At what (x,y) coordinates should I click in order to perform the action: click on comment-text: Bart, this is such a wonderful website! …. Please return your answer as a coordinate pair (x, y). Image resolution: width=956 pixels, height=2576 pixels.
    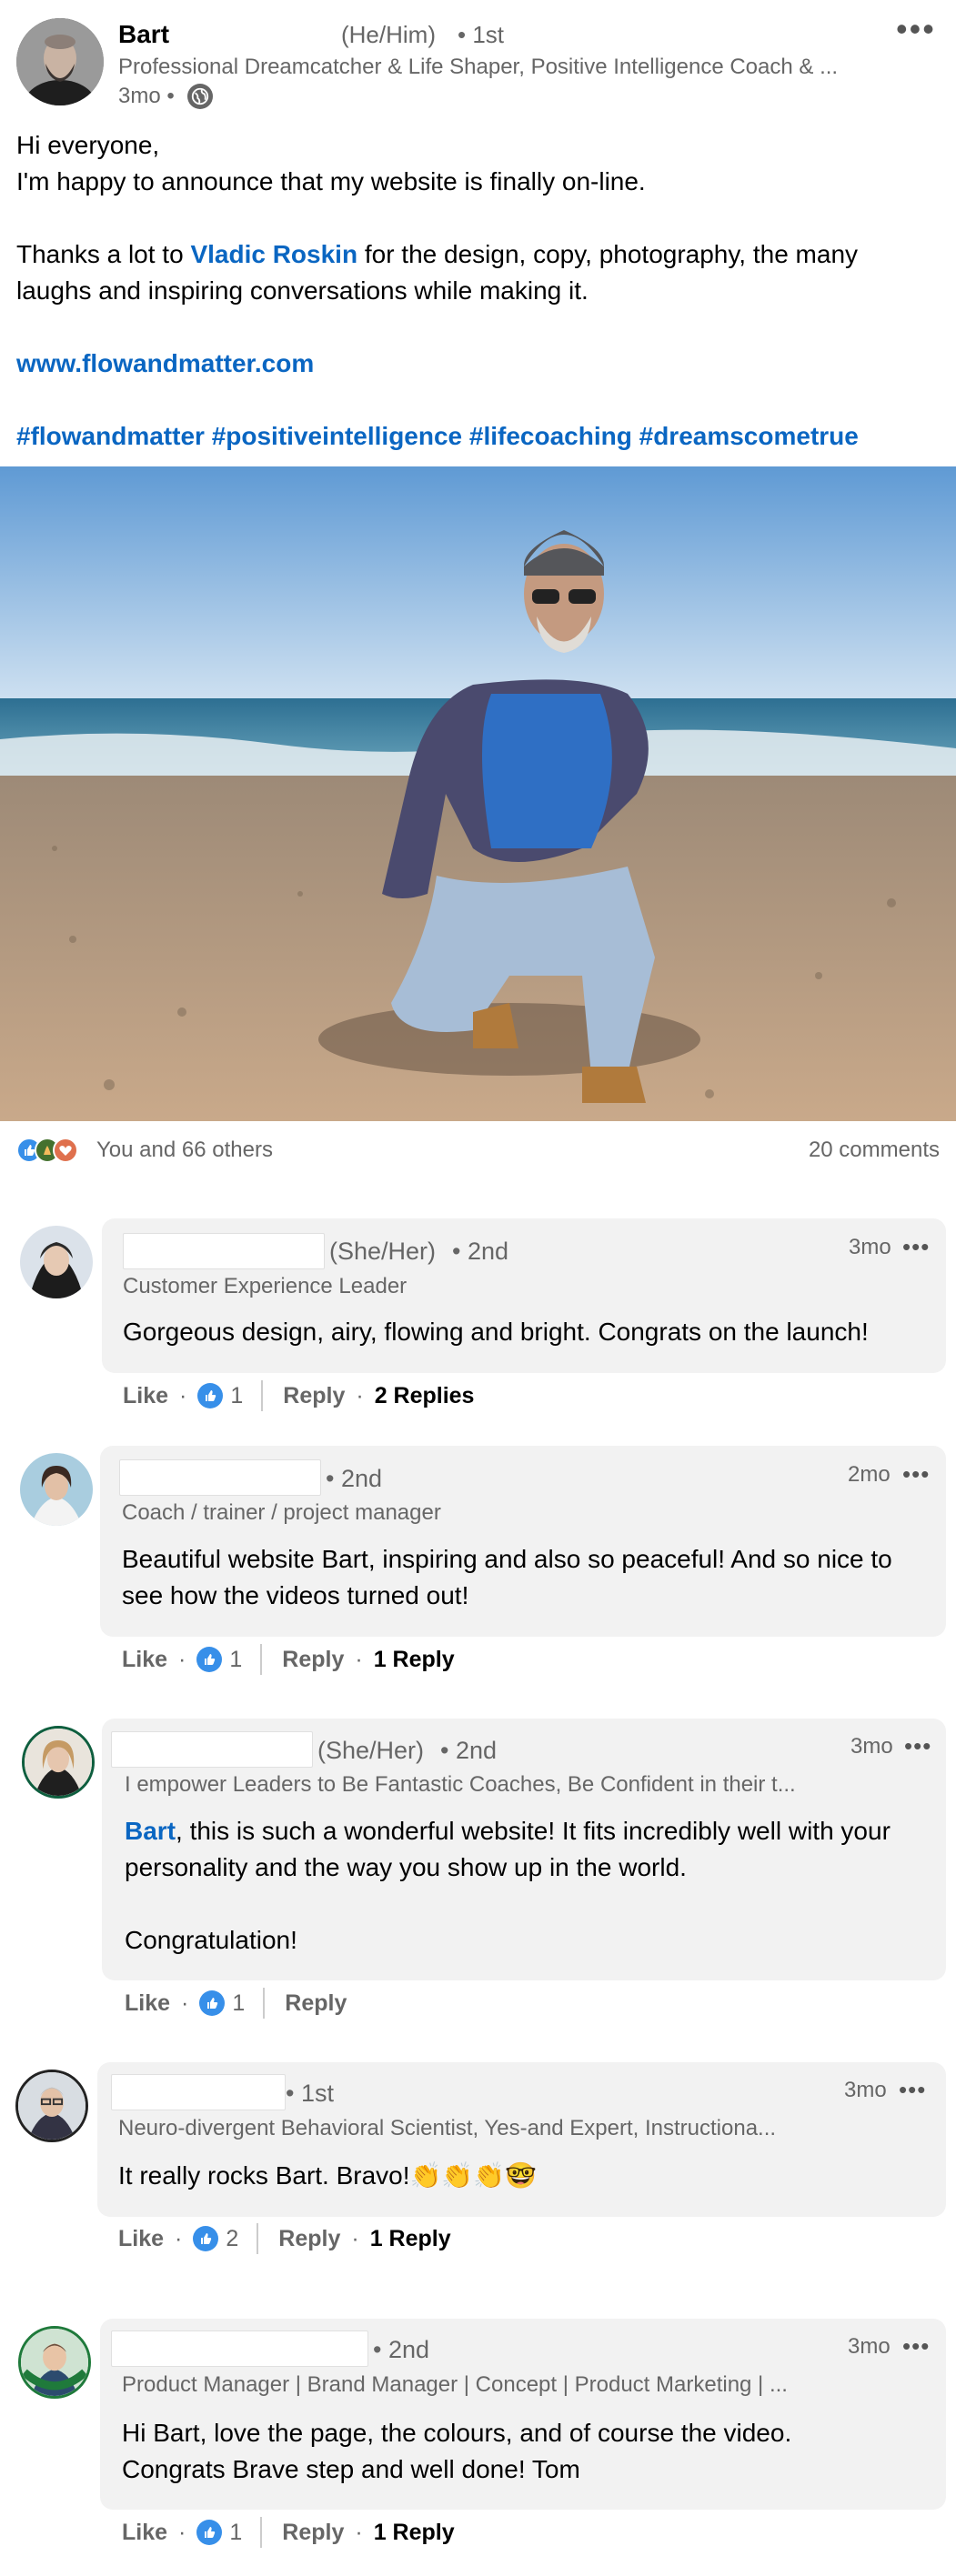
    Looking at the image, I should click on (525, 1886).